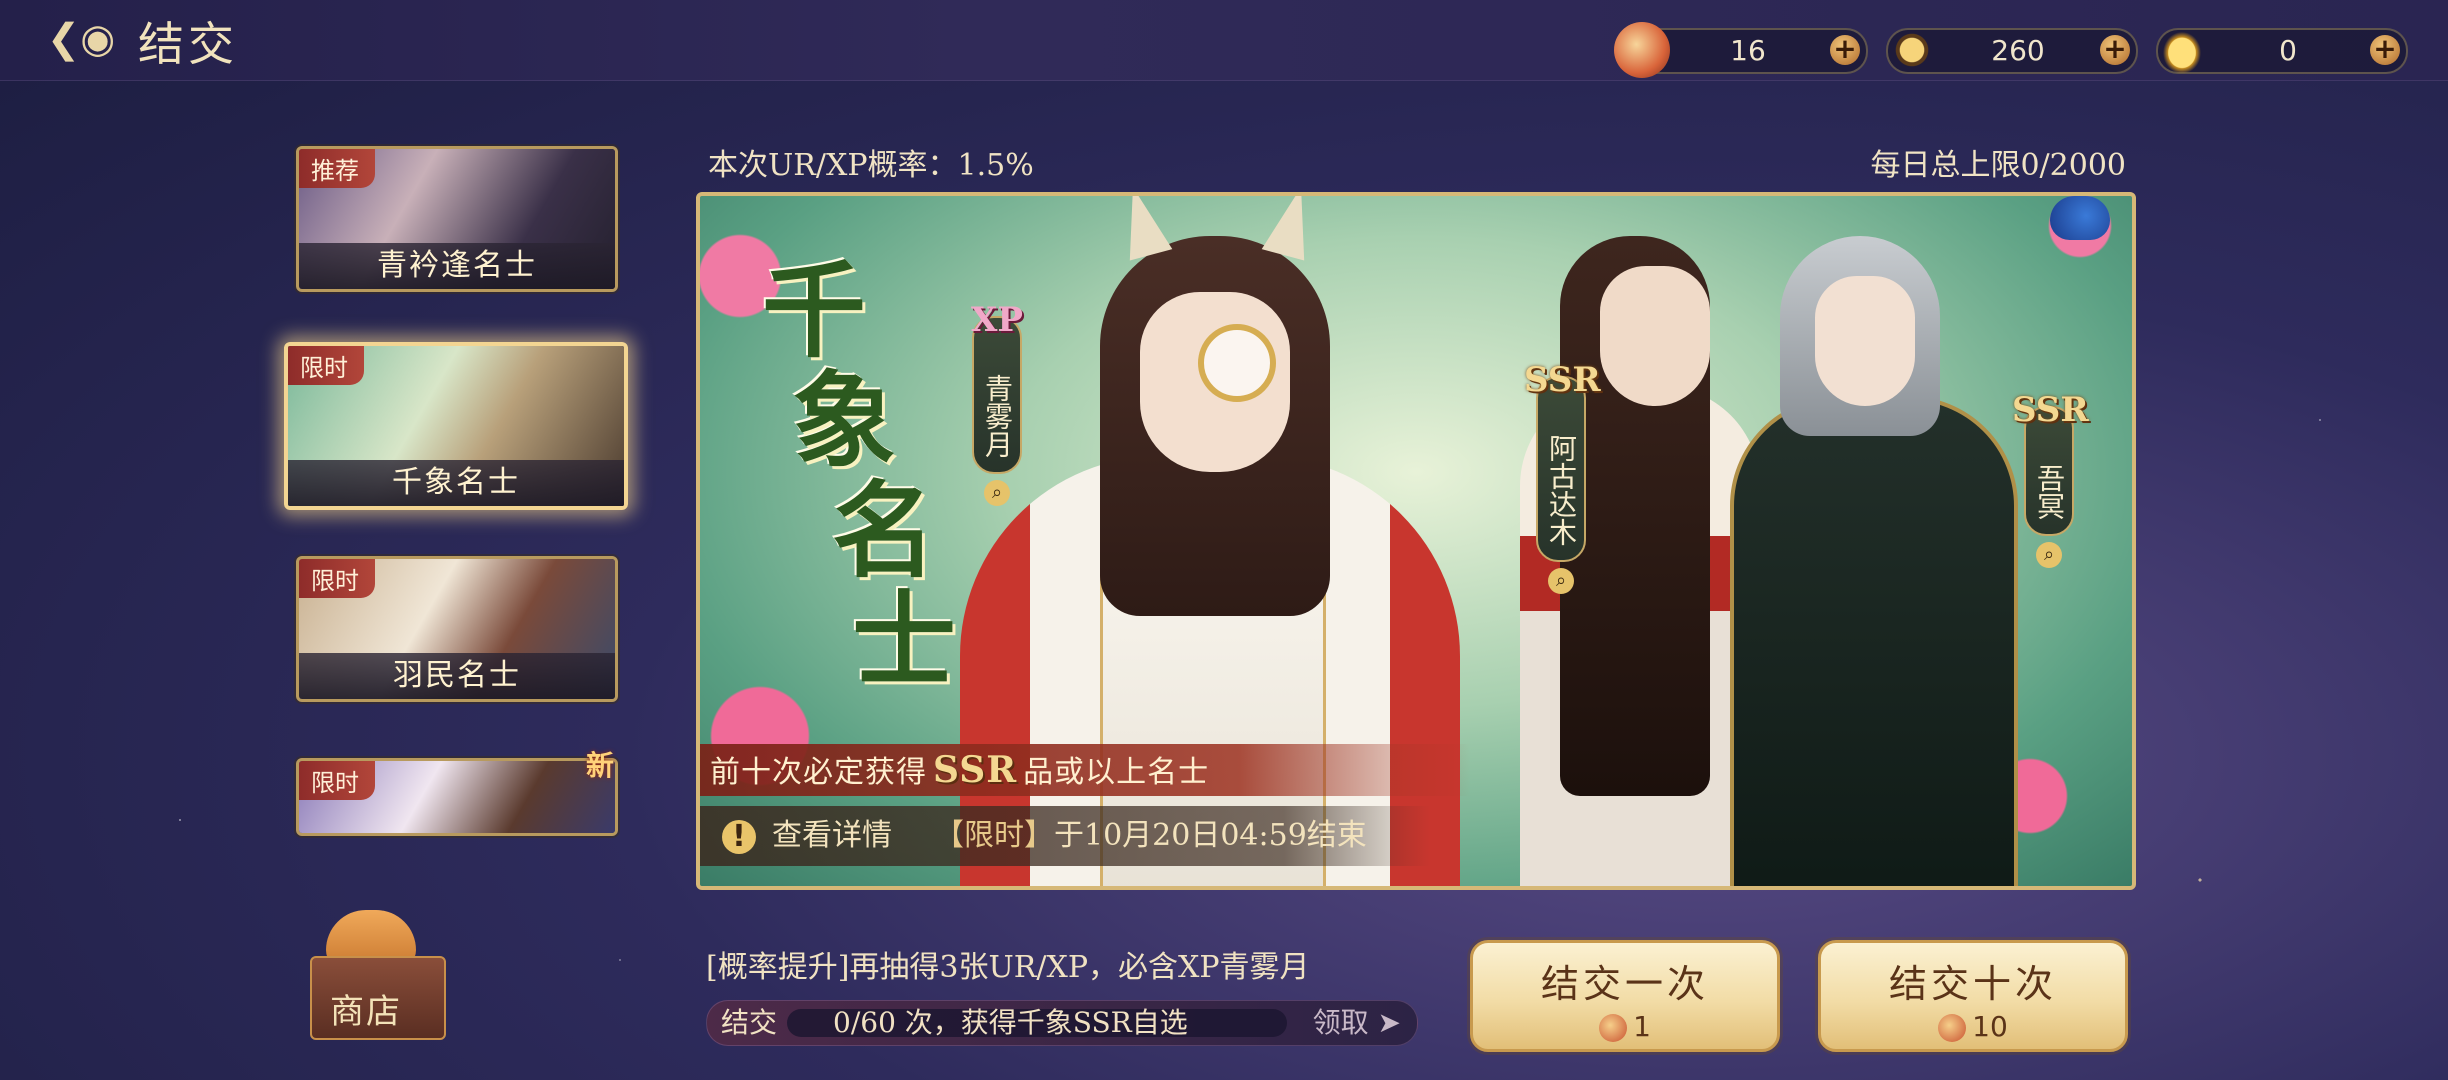  What do you see at coordinates (975, 770) in the screenshot?
I see `ssr-rarity-badge: SSR` at bounding box center [975, 770].